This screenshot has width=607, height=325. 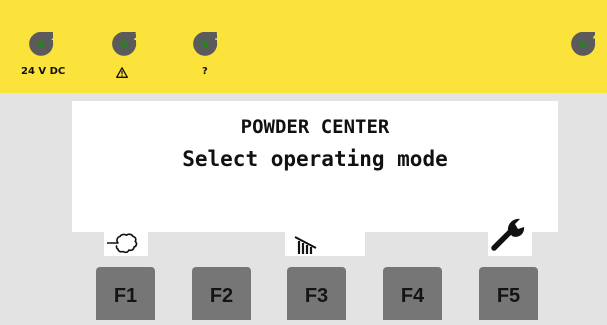 I want to click on indicator-number: 3, so click(x=219, y=36).